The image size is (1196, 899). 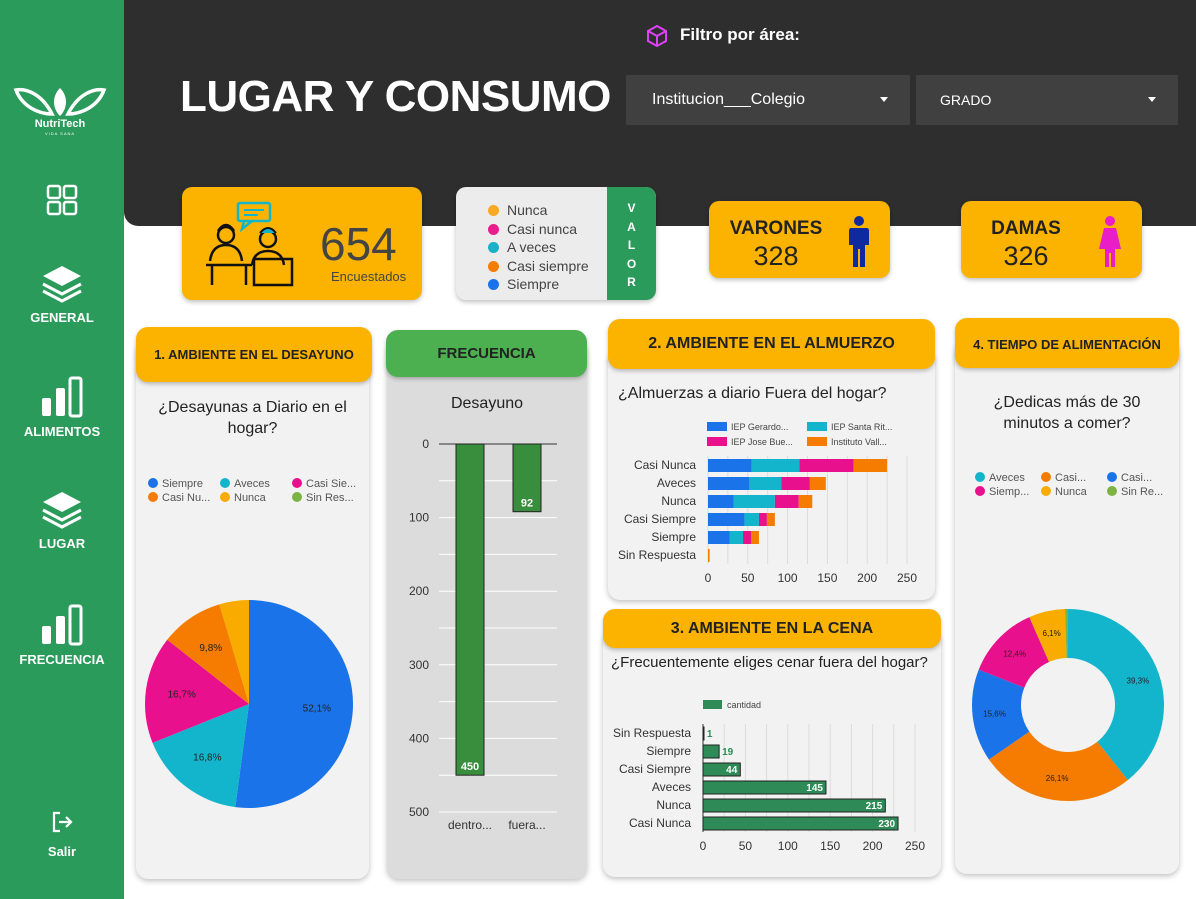 What do you see at coordinates (538, 284) in the screenshot?
I see `value-legend-item: Siempre` at bounding box center [538, 284].